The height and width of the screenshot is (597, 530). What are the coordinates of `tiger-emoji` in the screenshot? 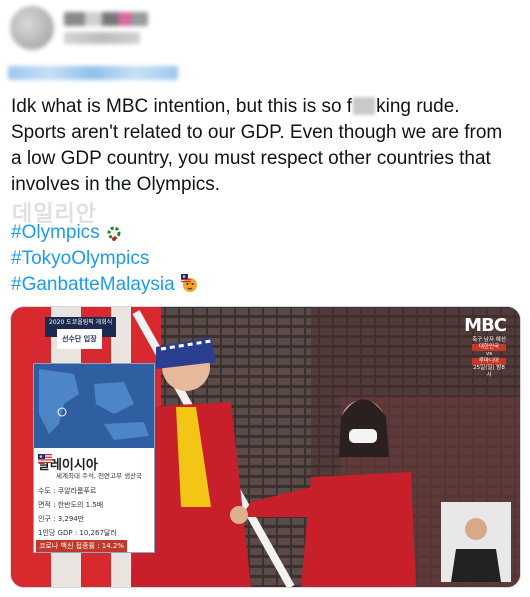 It's located at (188, 283).